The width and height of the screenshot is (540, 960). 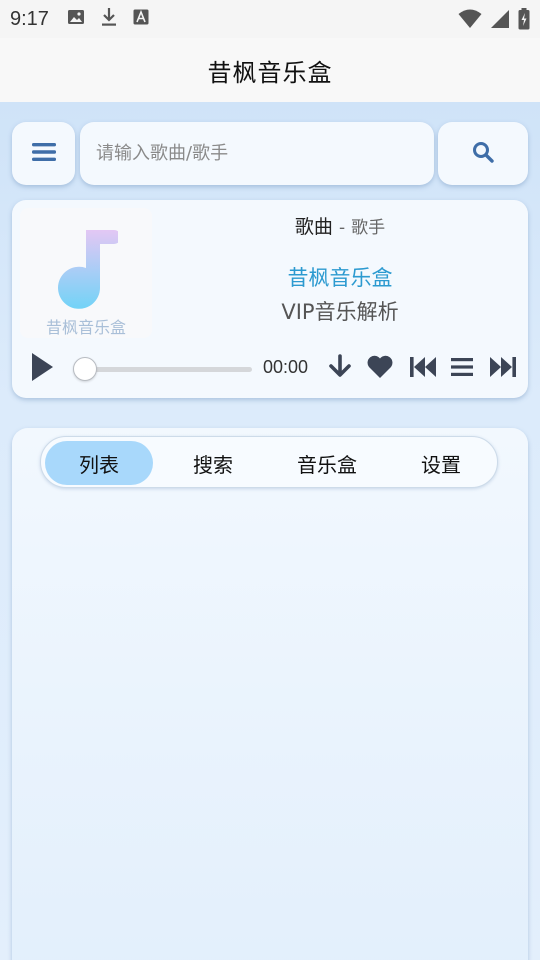 What do you see at coordinates (141, 19) in the screenshot?
I see `font-icon` at bounding box center [141, 19].